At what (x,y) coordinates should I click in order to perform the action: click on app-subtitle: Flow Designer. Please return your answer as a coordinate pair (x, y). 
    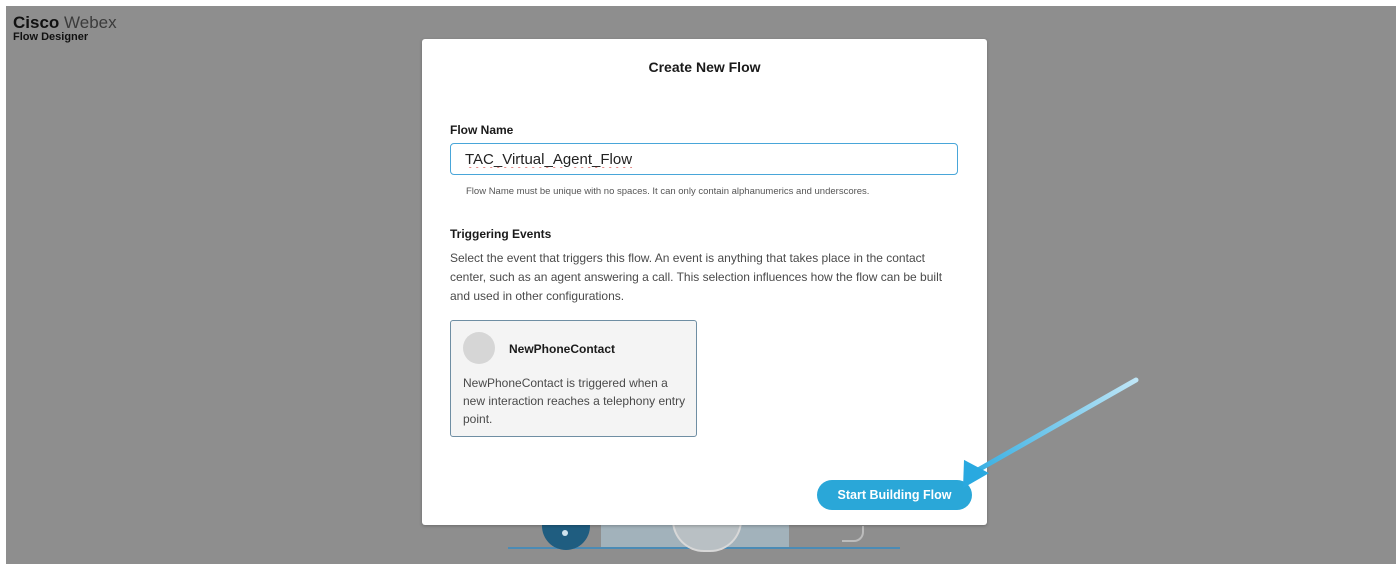
    Looking at the image, I should click on (51, 37).